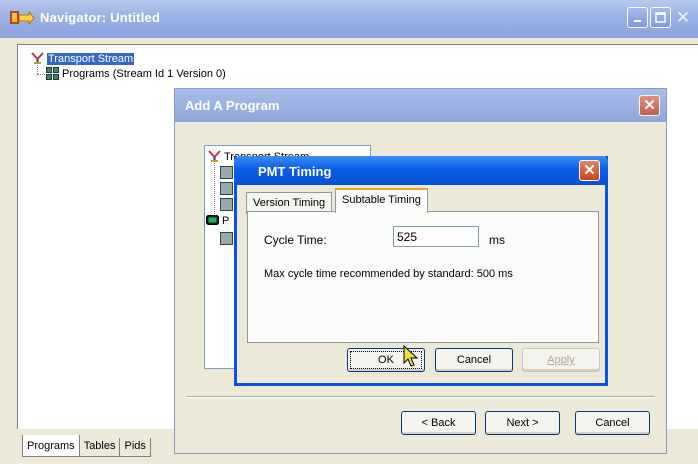 The image size is (698, 464). I want to click on pmt-timing-title: PMT Timing, so click(295, 171).